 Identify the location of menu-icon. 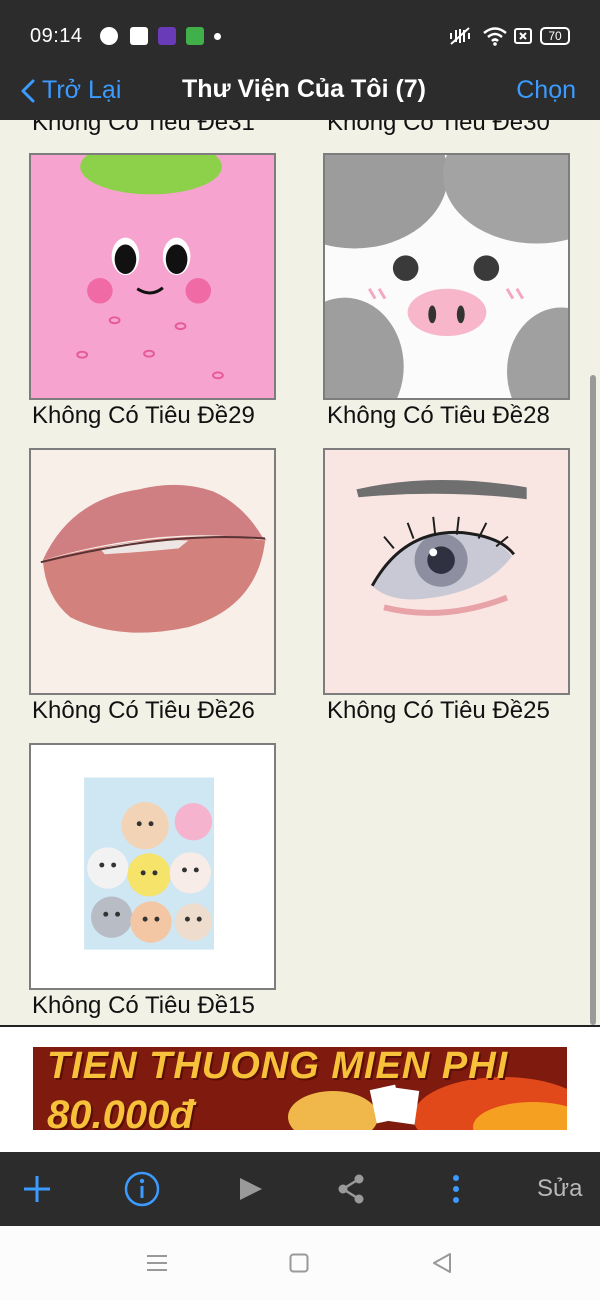
(157, 1263).